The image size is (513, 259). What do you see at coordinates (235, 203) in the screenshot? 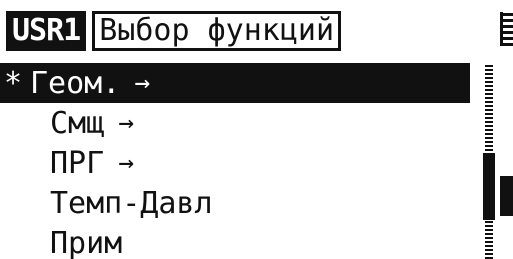
I see `menu-item-temp-pressure: Темп-Давл` at bounding box center [235, 203].